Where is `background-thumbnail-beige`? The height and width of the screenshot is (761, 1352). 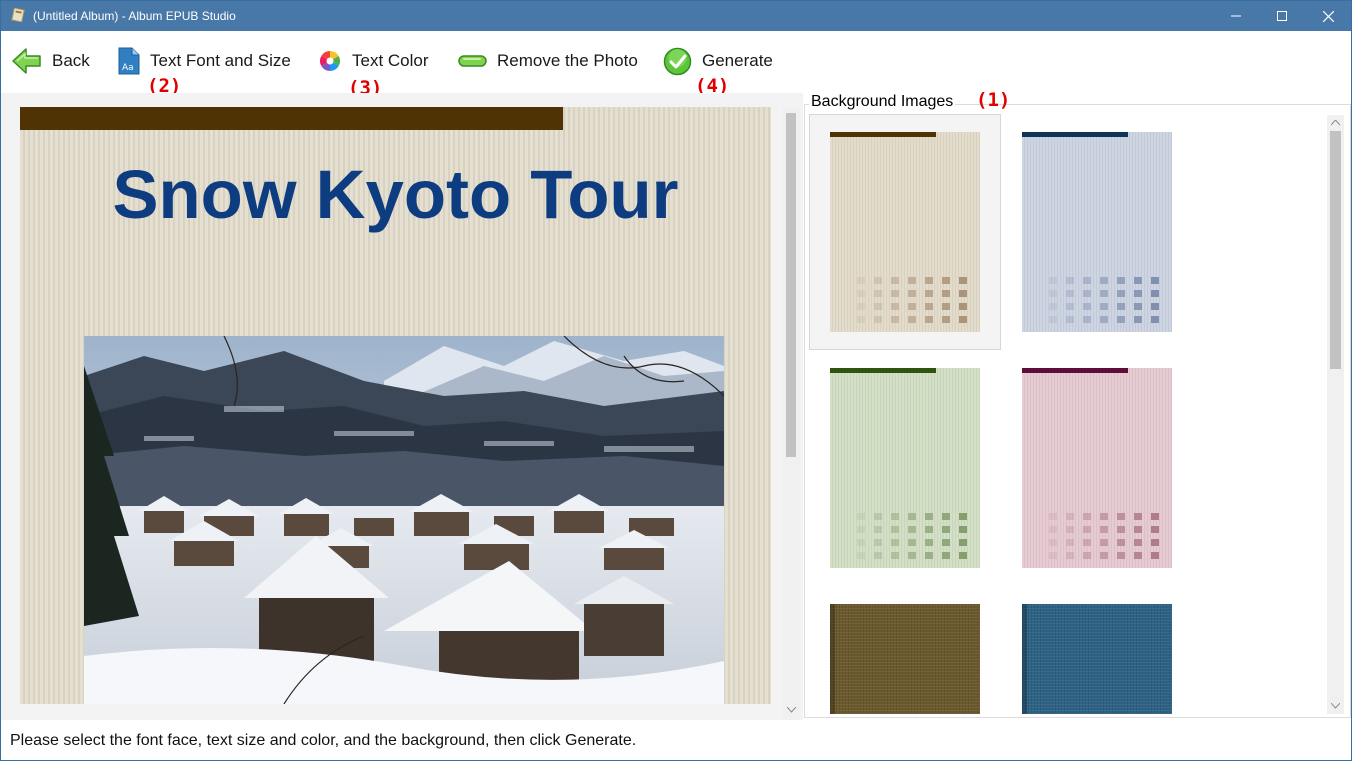 background-thumbnail-beige is located at coordinates (905, 232).